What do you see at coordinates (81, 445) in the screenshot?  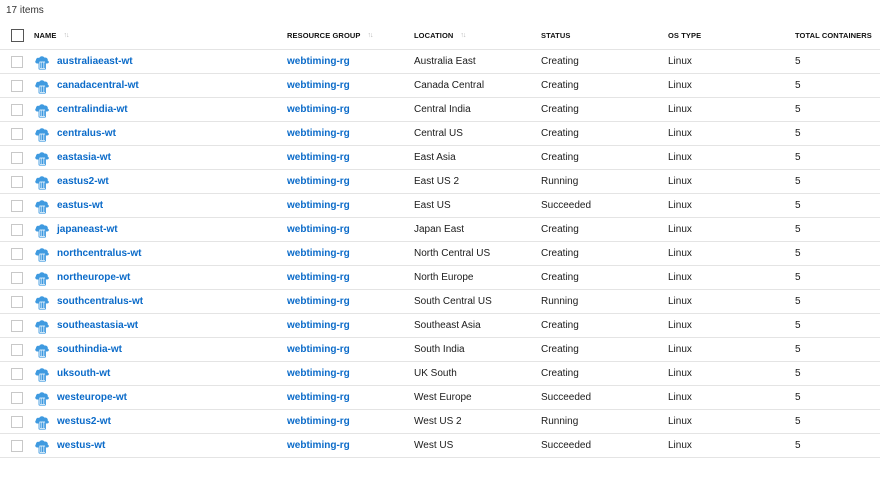 I see `name-link: westus-wt` at bounding box center [81, 445].